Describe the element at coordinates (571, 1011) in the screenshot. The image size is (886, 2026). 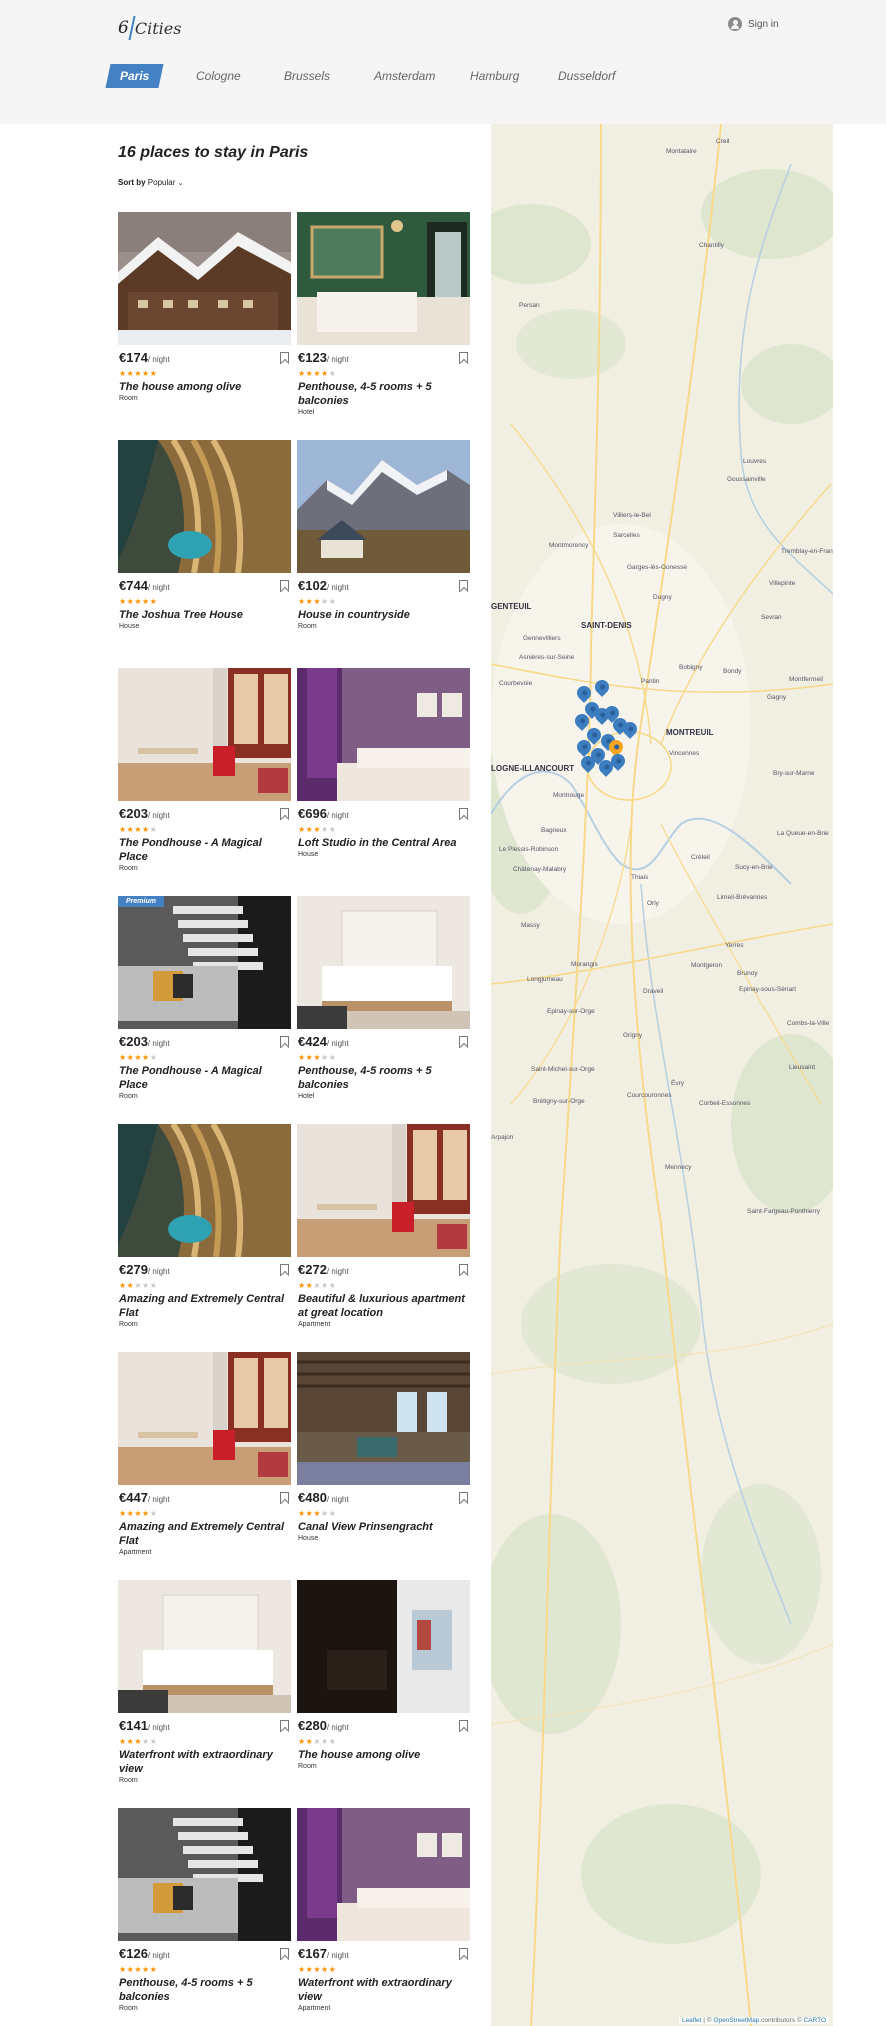
I see `map-place-label: Epinay-sur-Orge` at that location.